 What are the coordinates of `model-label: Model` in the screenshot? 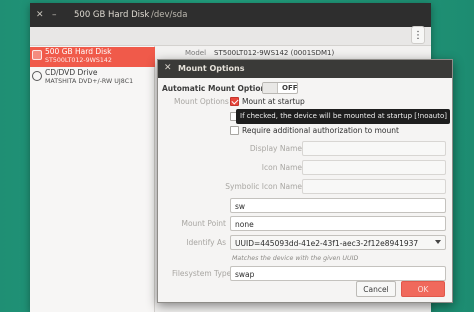 It's located at (196, 53).